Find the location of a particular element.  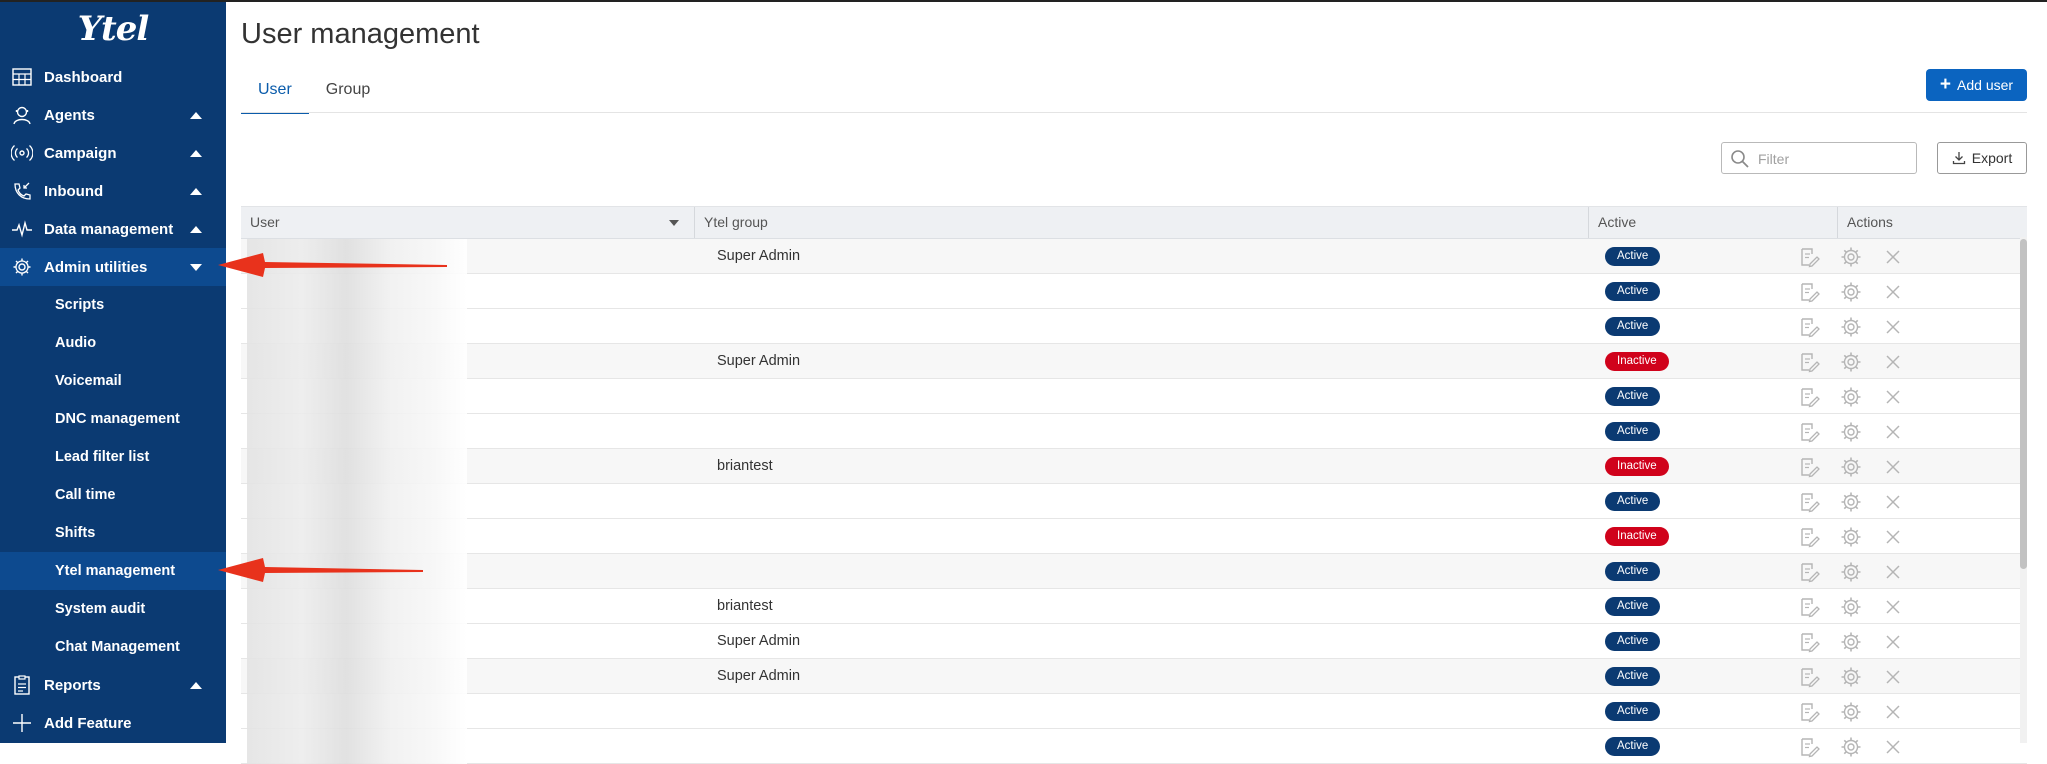

sidebar-subitem-ytel-management: Ytel management is located at coordinates (113, 571).